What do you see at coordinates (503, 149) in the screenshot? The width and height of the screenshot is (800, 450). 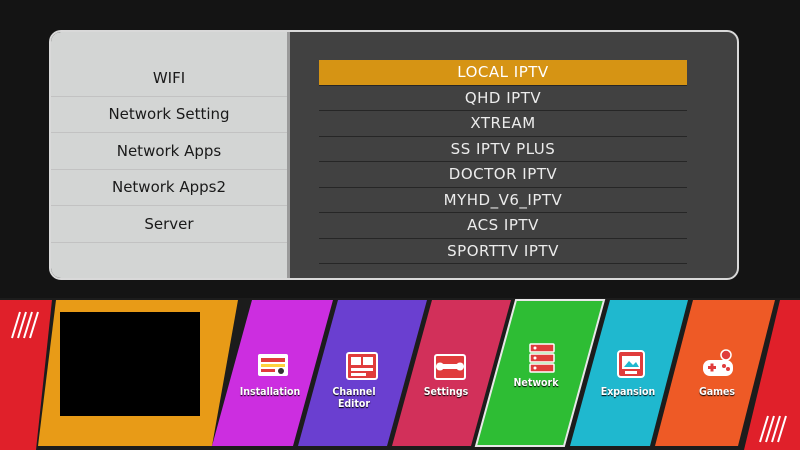 I see `list-item-ss-iptv-plus: SS IPTV PLUS` at bounding box center [503, 149].